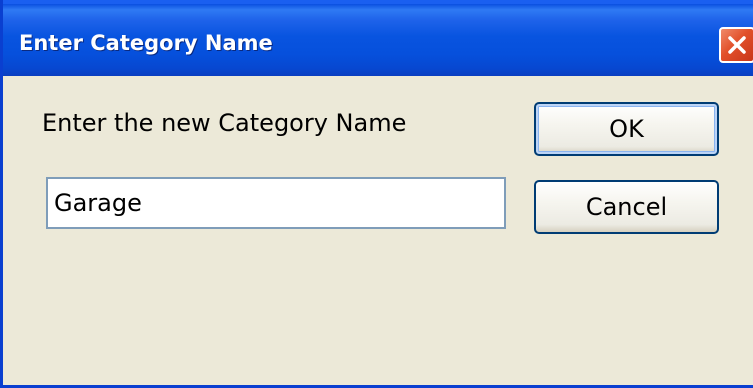 This screenshot has width=753, height=388. Describe the element at coordinates (224, 123) in the screenshot. I see `prompt-label: Enter the new Category Name` at that location.